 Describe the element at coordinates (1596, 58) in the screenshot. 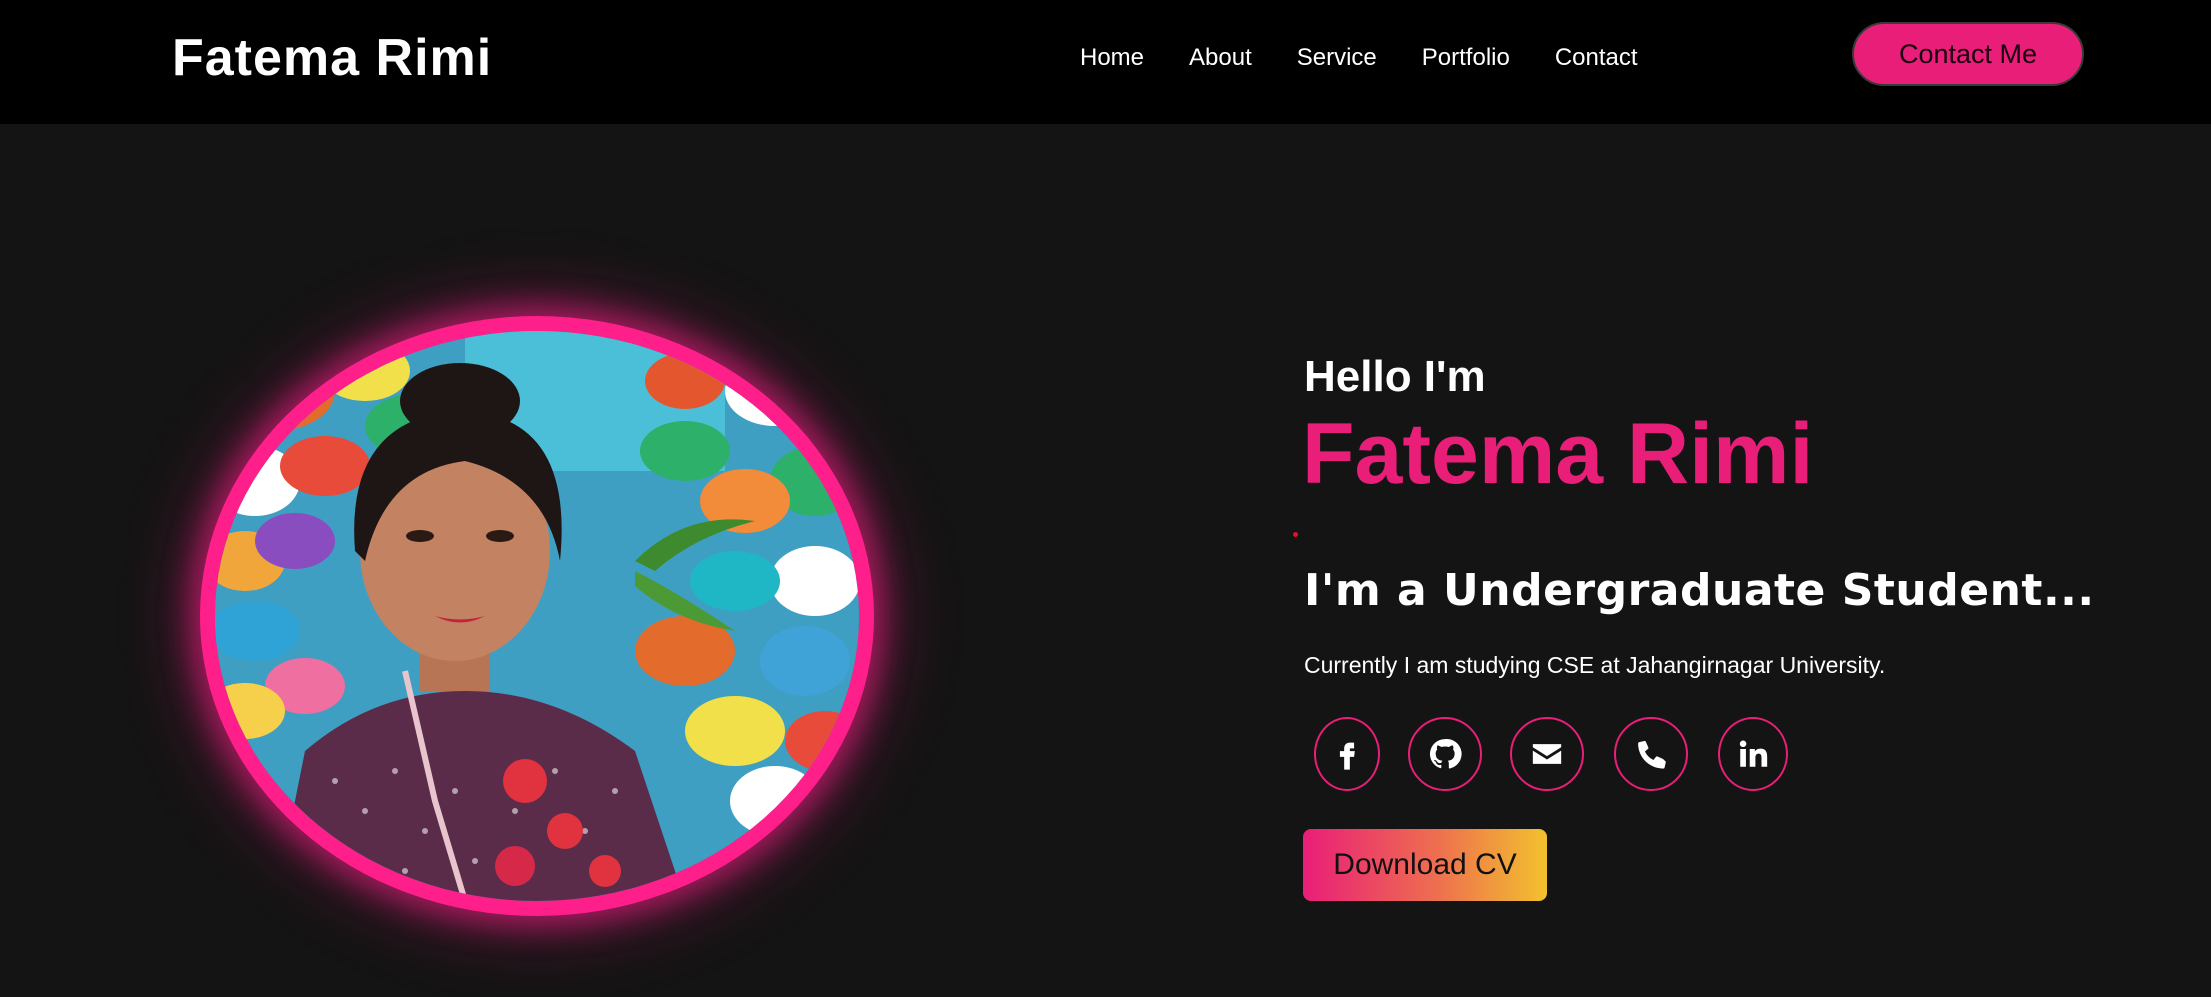

I see `nav-link-contact: Contact` at that location.